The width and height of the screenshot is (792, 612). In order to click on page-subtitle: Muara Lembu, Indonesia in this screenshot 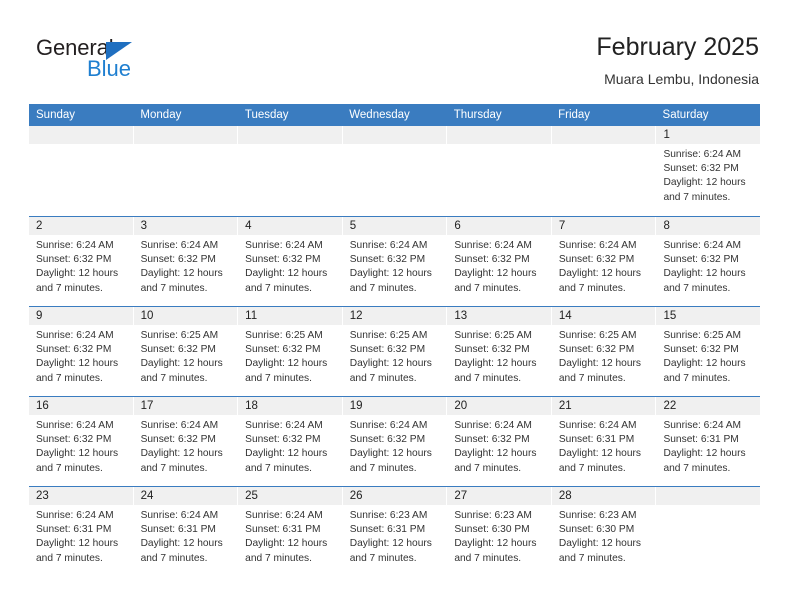, I will do `click(681, 79)`.